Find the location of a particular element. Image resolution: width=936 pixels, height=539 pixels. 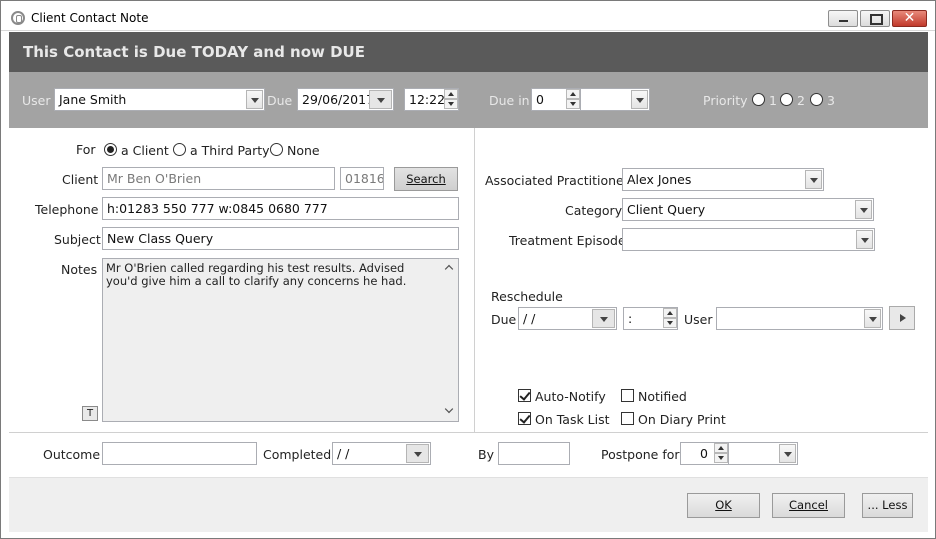

priority-option-3: 3 is located at coordinates (831, 100).